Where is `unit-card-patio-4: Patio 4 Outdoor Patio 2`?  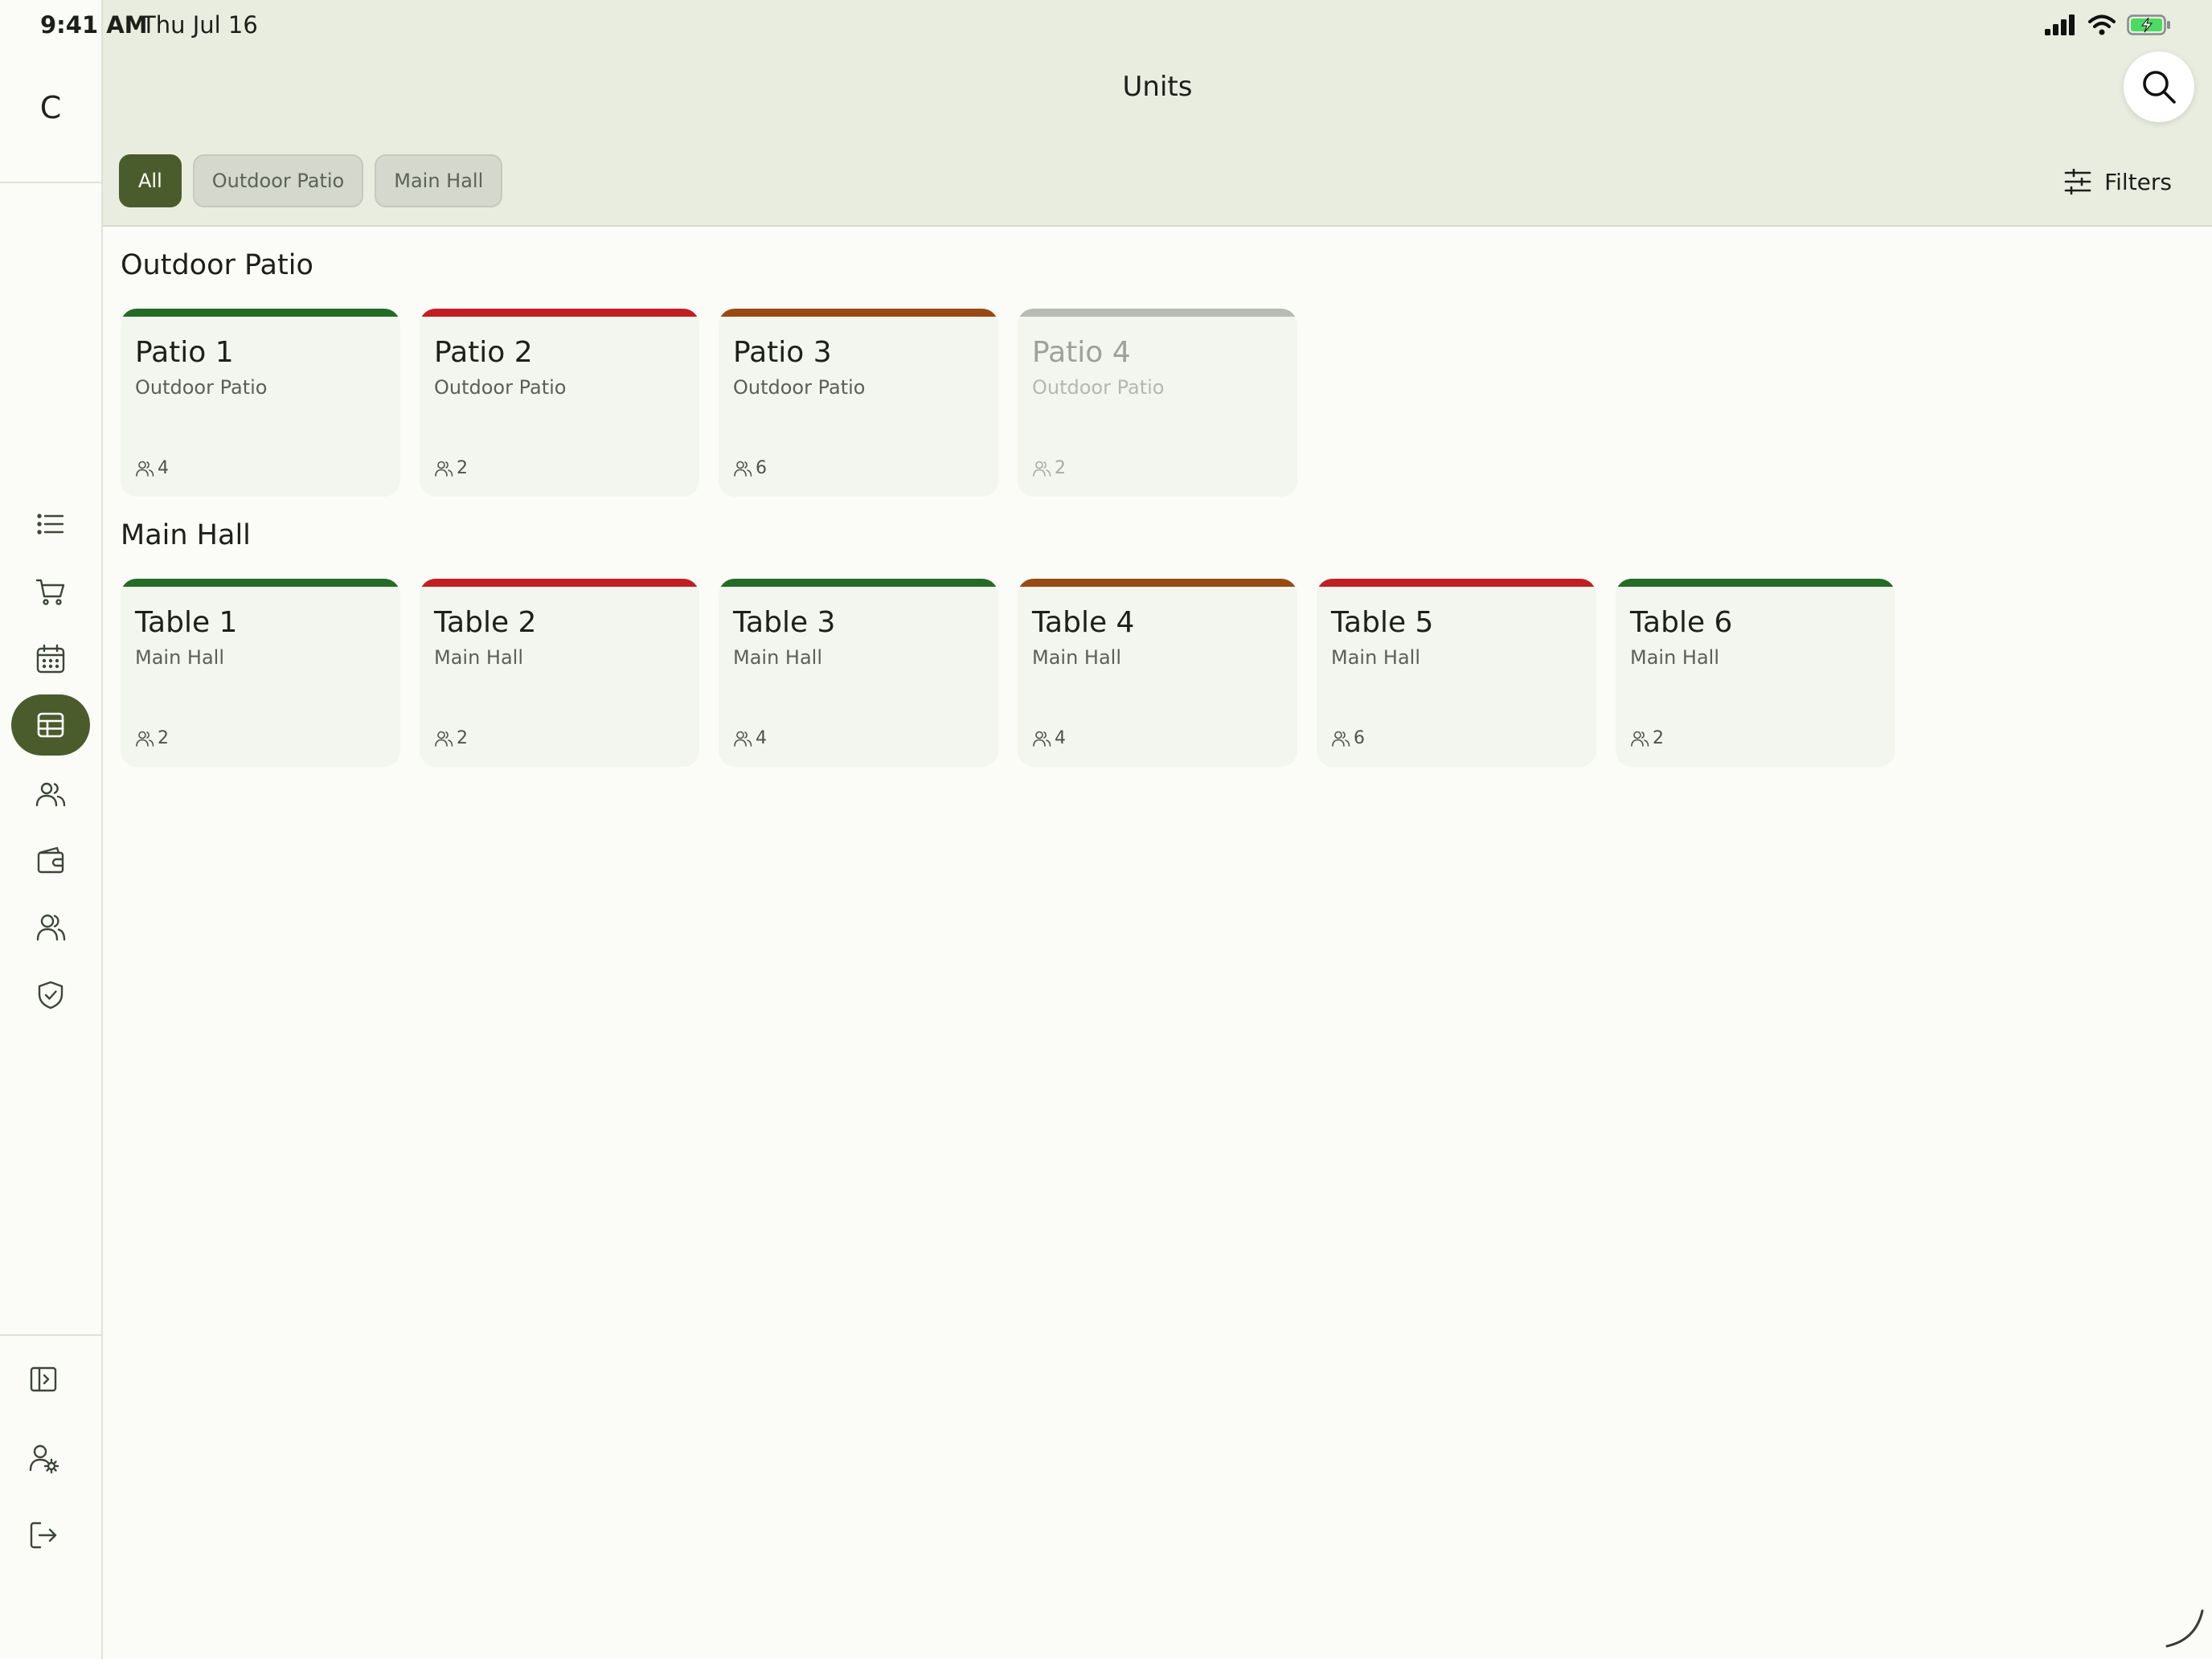
unit-card-patio-4: Patio 4 Outdoor Patio 2 is located at coordinates (1157, 403).